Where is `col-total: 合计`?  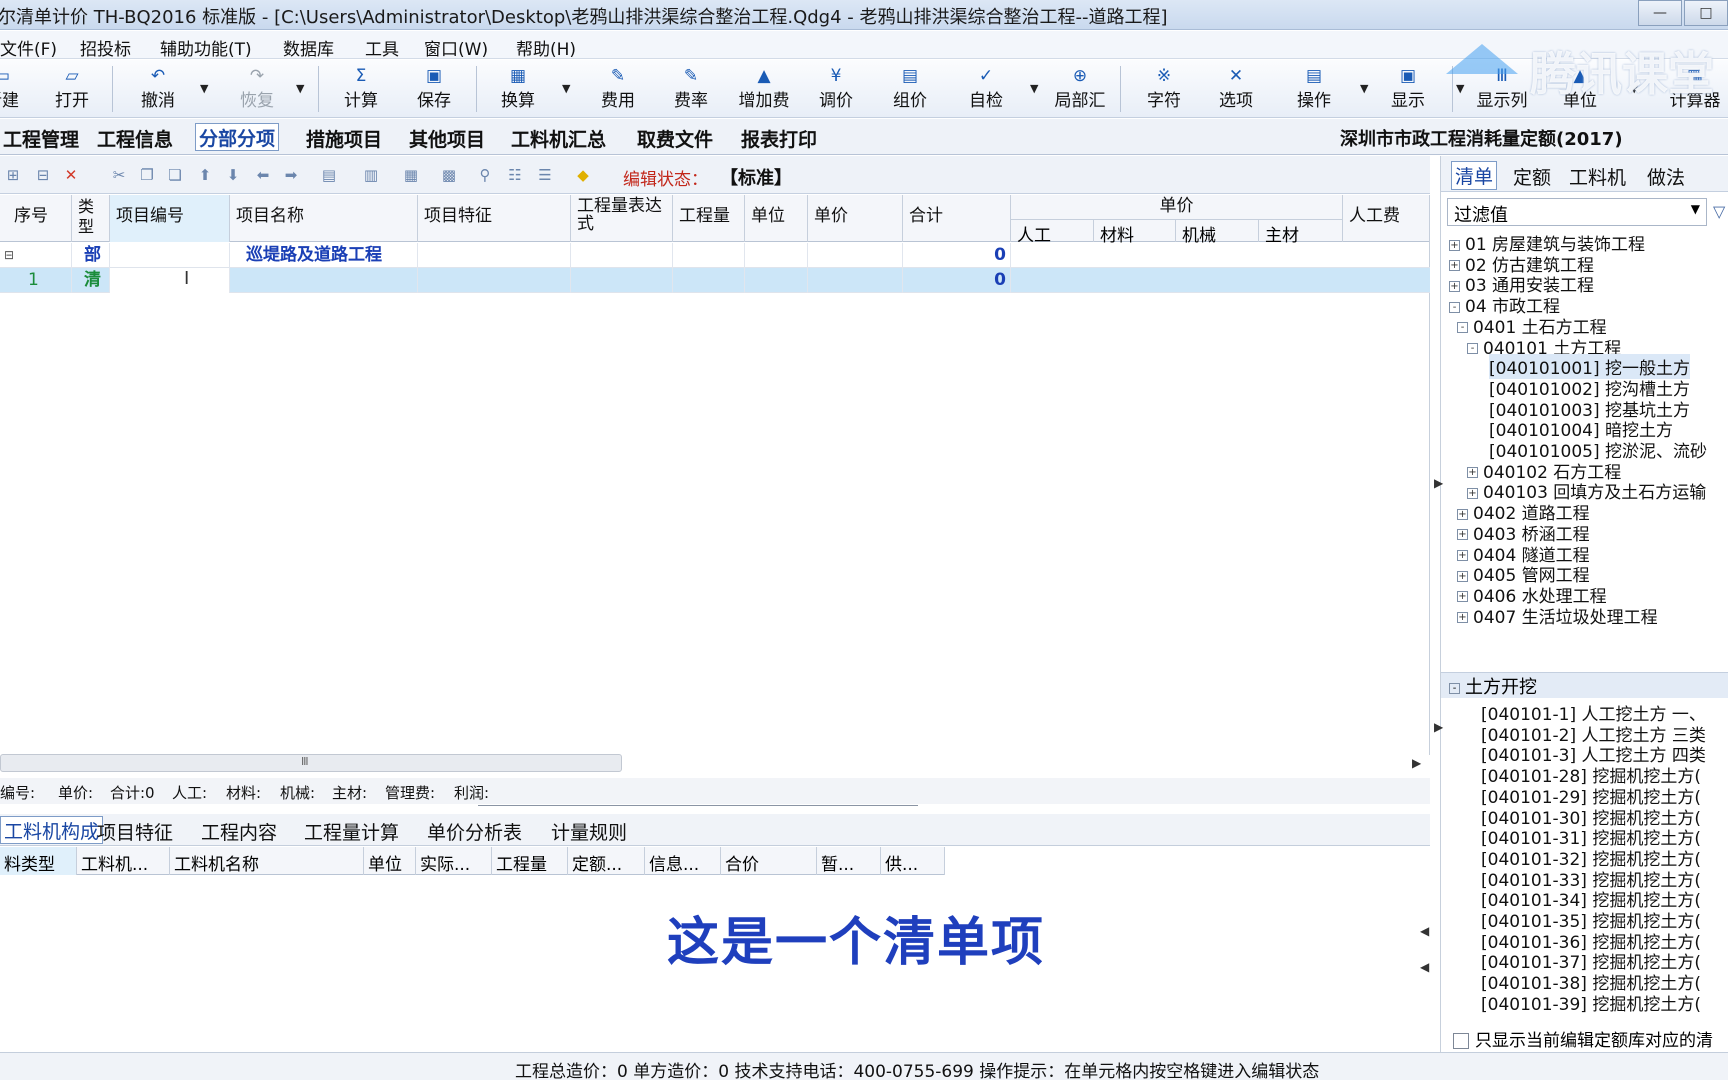 col-total: 合计 is located at coordinates (957, 218).